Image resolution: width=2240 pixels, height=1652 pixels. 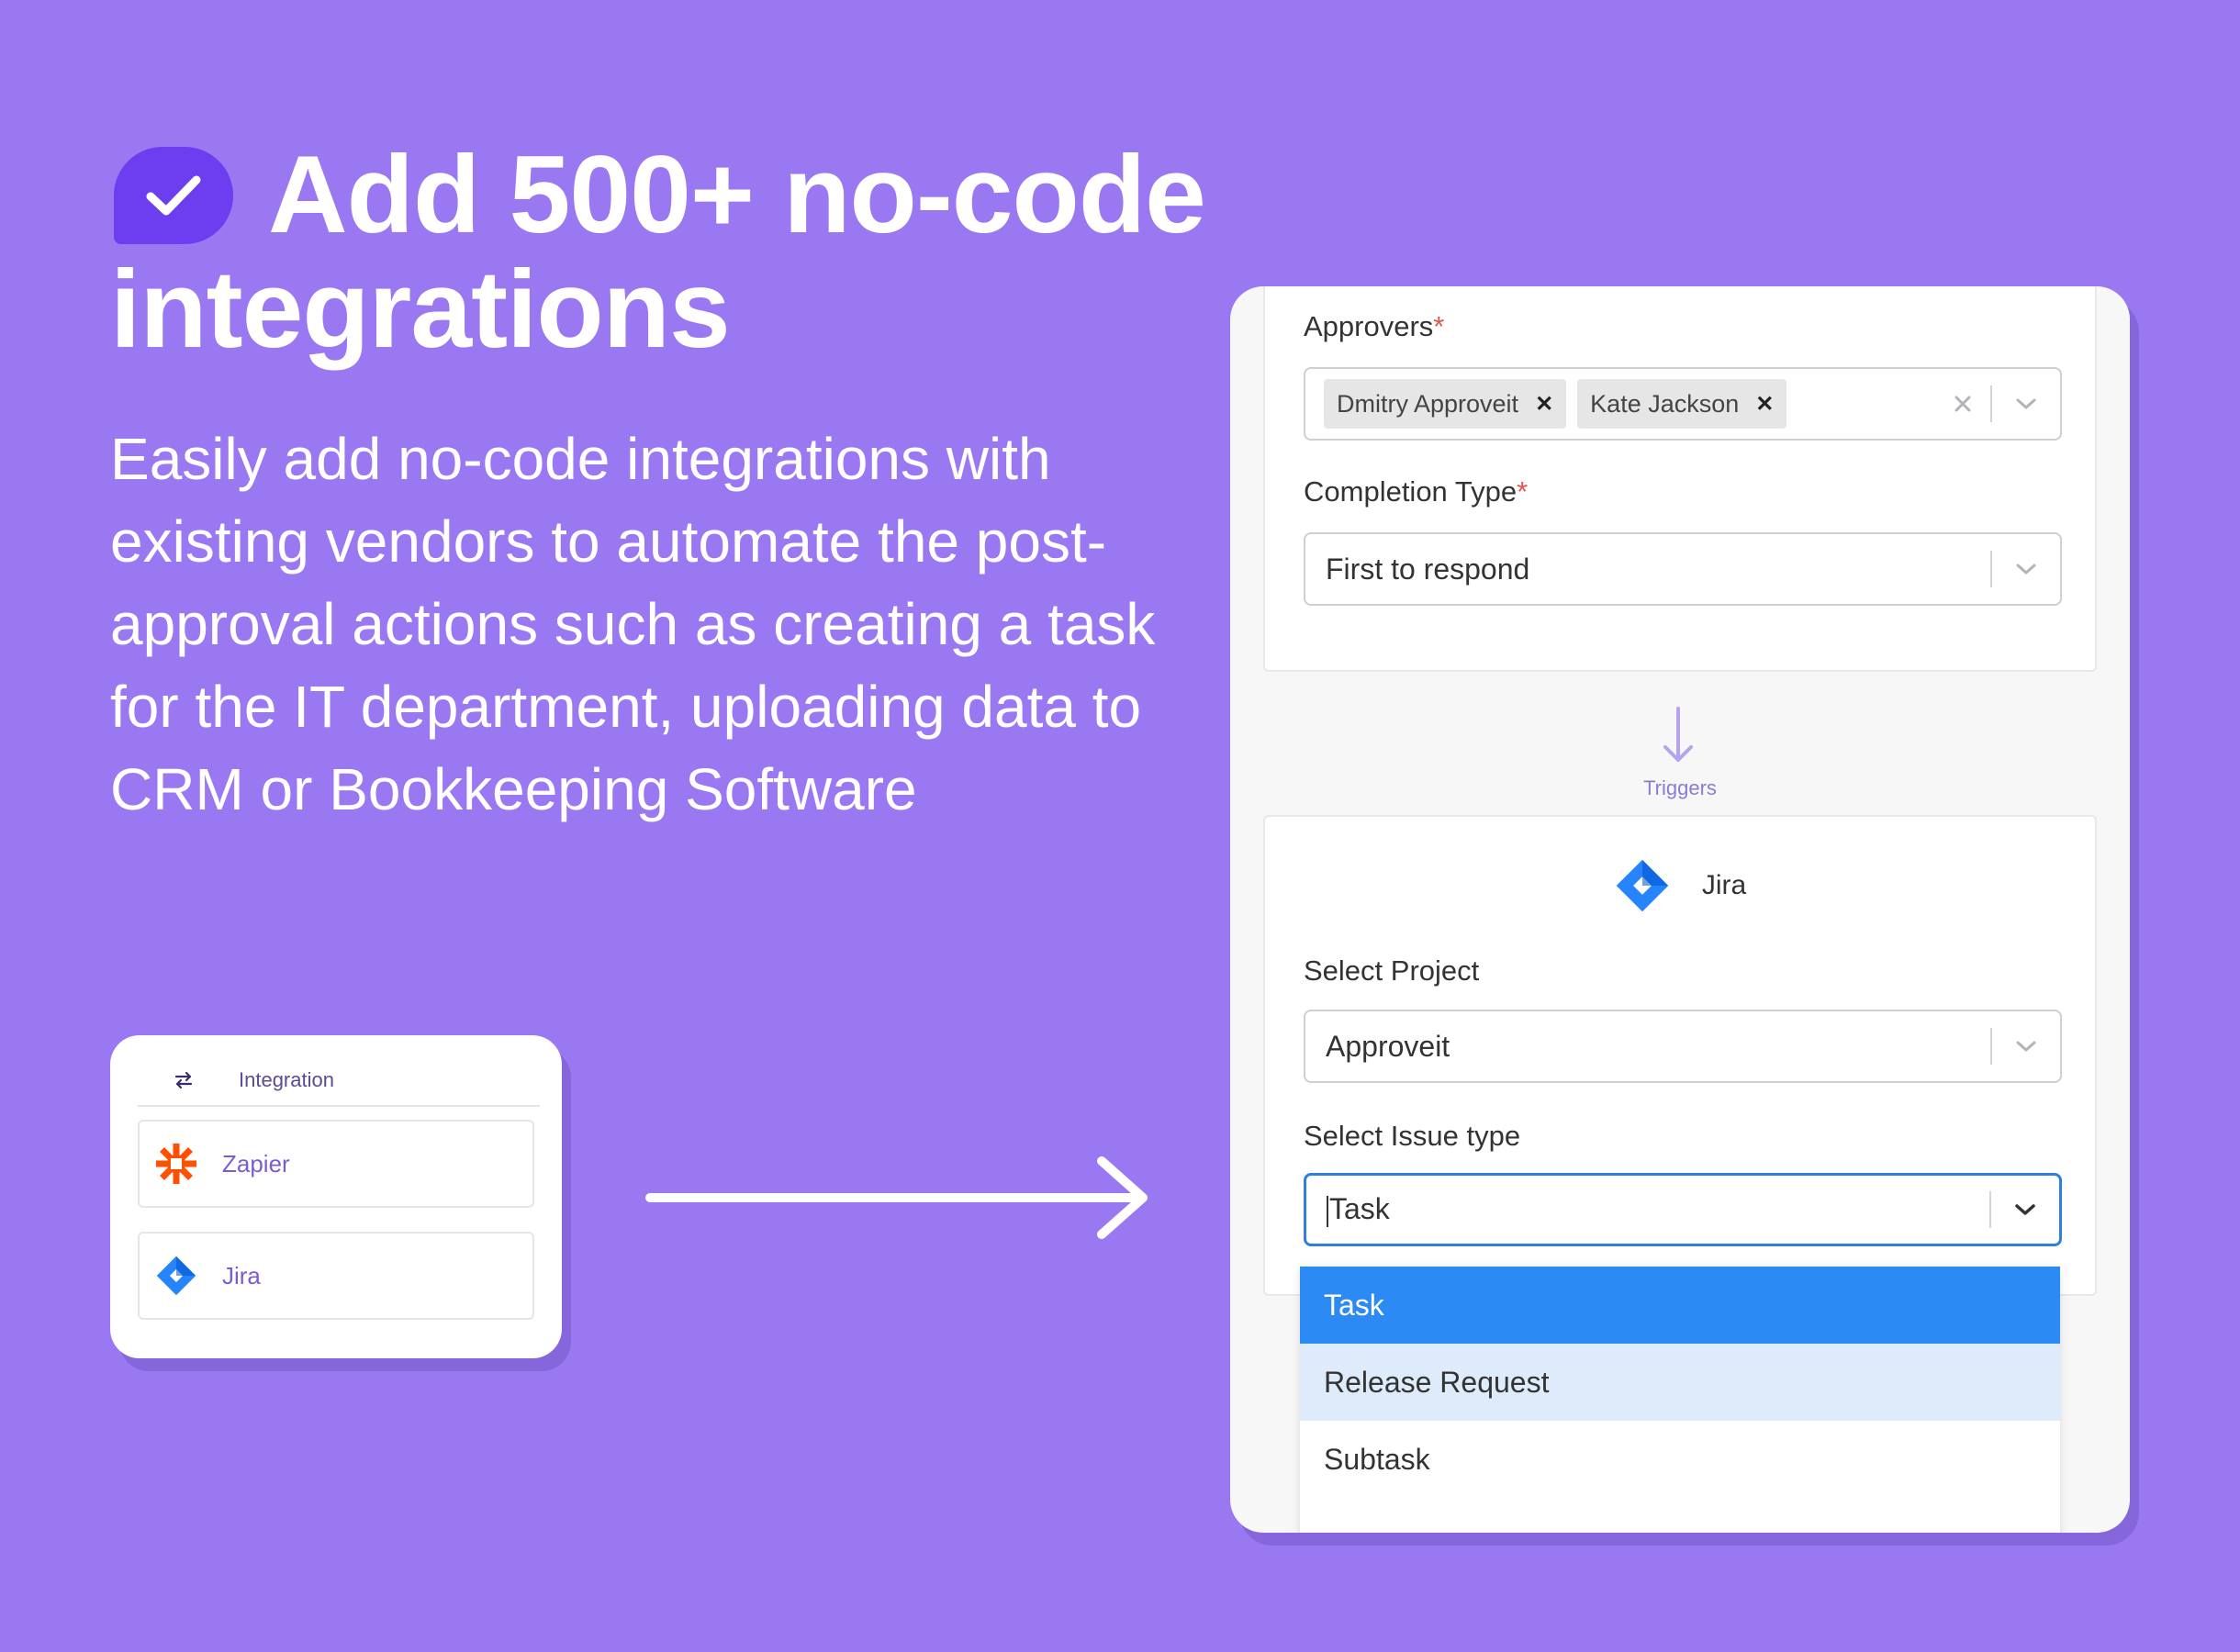 What do you see at coordinates (1416, 492) in the screenshot?
I see `completion-type-label: Completion Type*` at bounding box center [1416, 492].